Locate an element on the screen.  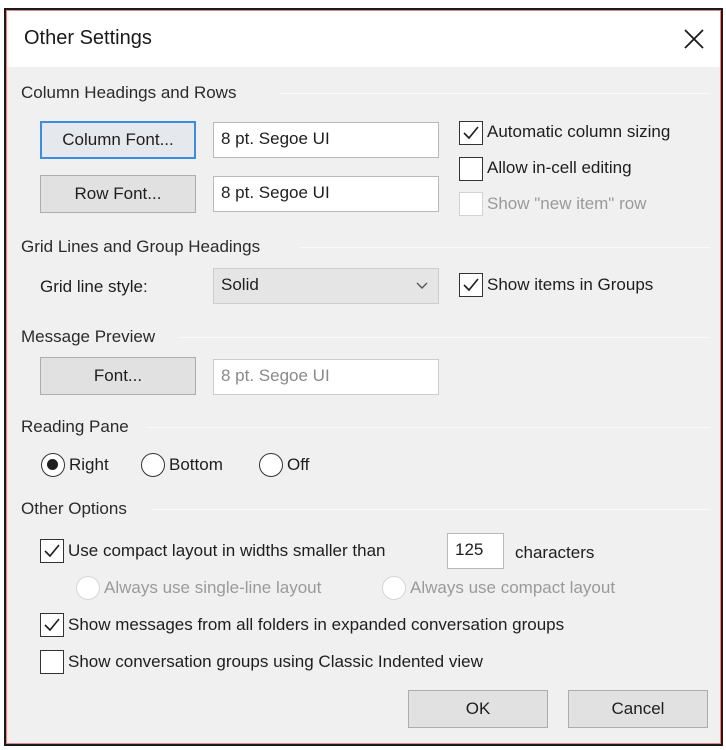
show-new-item-row-checkbox is located at coordinates (471, 204).